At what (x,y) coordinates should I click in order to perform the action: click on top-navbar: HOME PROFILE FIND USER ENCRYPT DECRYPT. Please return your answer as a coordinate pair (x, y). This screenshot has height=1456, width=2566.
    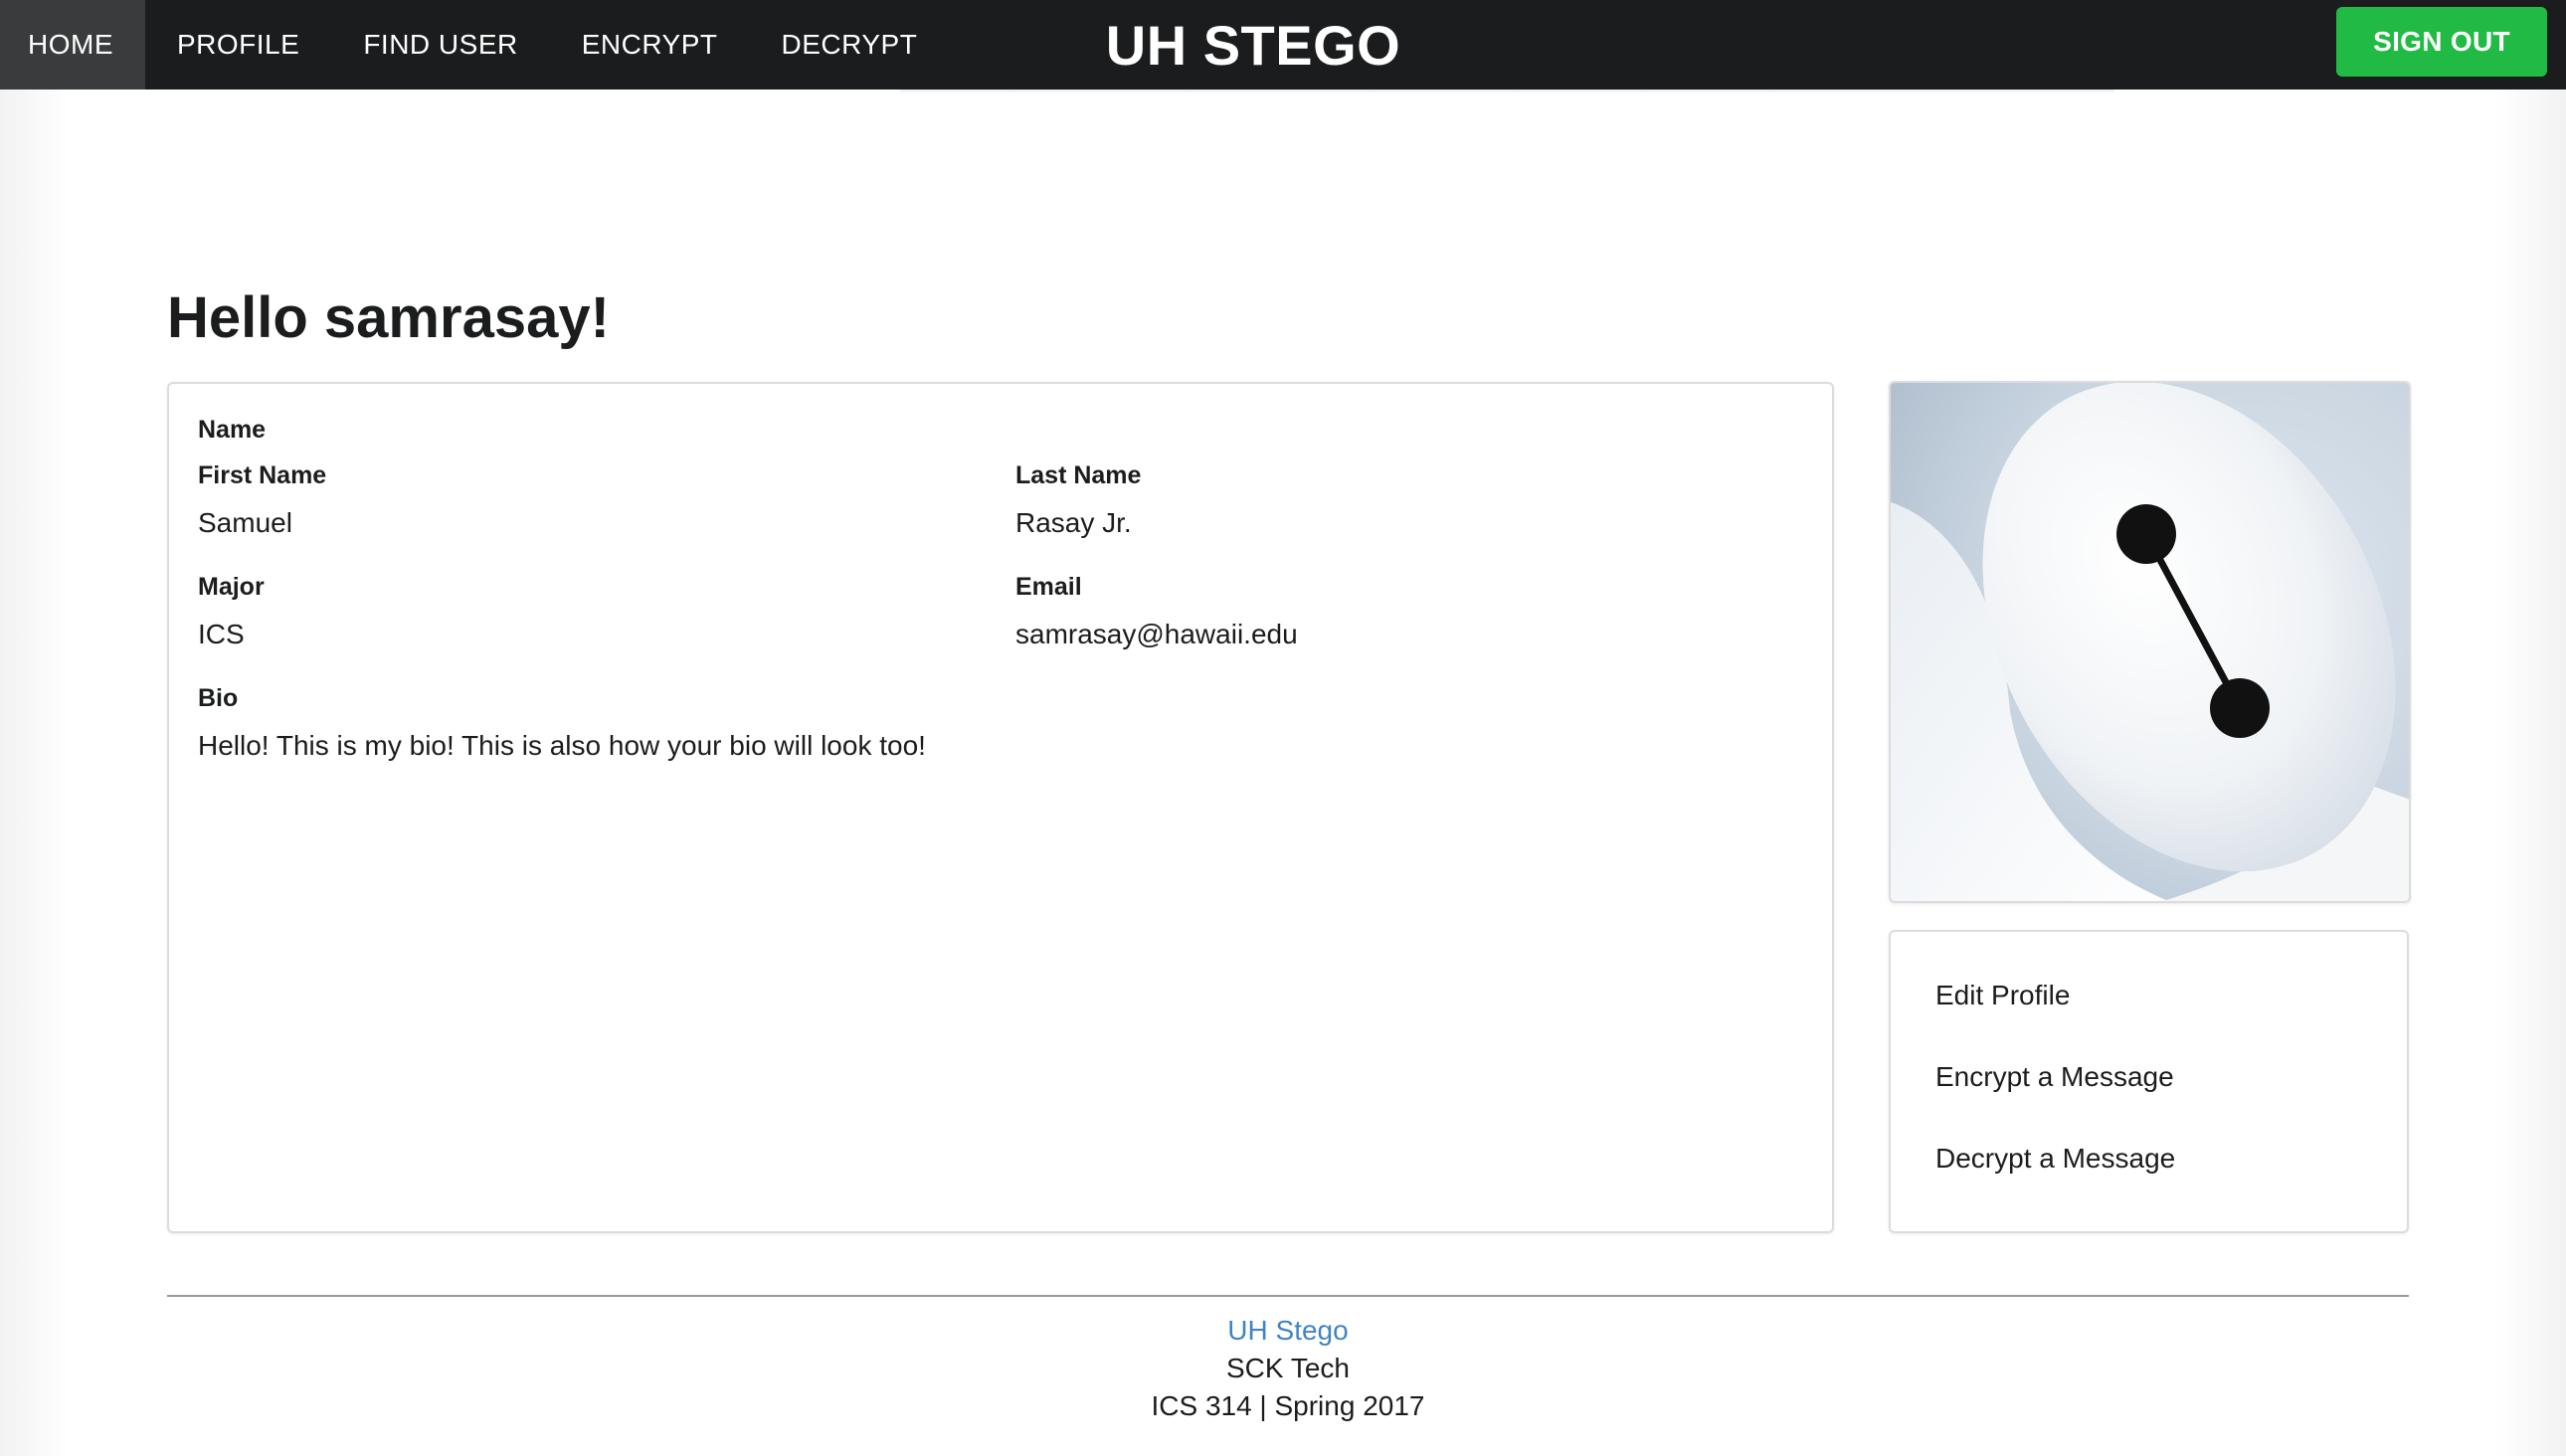
    Looking at the image, I should click on (1283, 45).